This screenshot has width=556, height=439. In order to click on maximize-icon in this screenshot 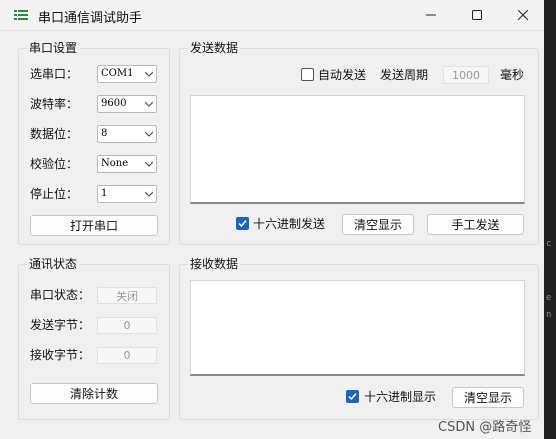, I will do `click(477, 15)`.